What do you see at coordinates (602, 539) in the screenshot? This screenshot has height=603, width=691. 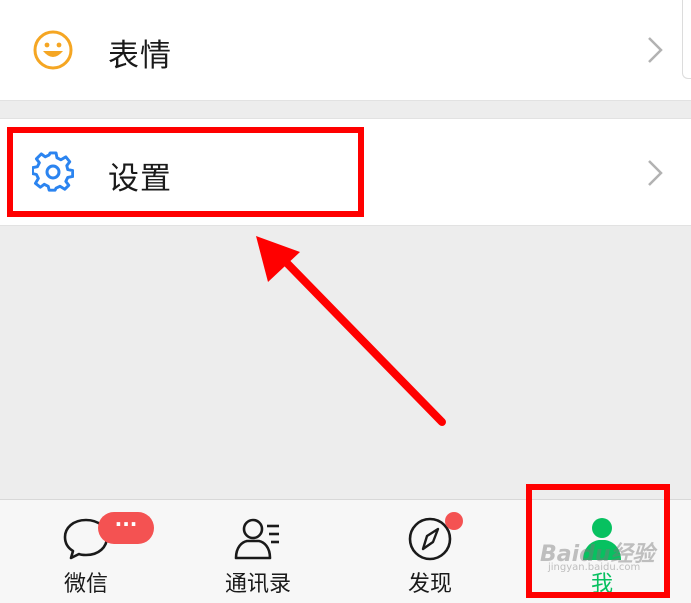 I see `person-icon` at bounding box center [602, 539].